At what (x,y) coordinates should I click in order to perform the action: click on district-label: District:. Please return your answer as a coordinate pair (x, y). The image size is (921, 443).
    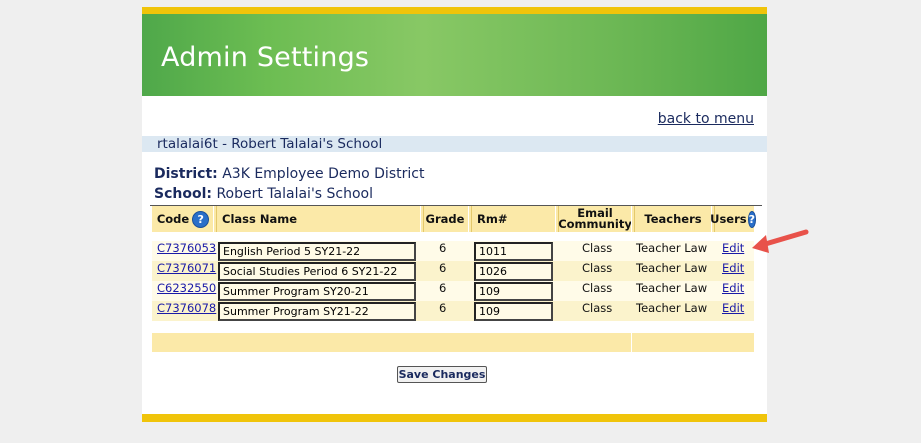
    Looking at the image, I should click on (186, 174).